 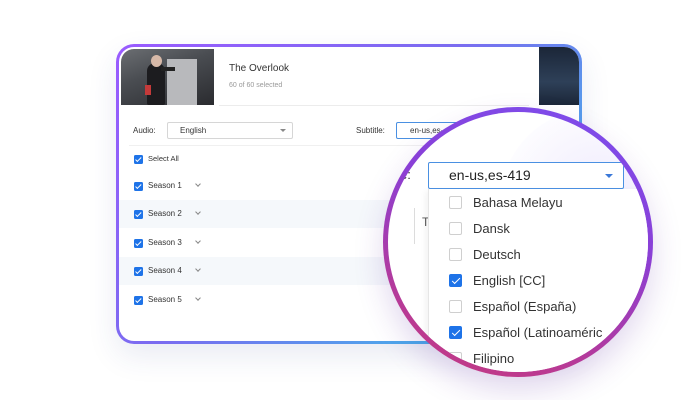 What do you see at coordinates (559, 76) in the screenshot?
I see `next-thumbnail` at bounding box center [559, 76].